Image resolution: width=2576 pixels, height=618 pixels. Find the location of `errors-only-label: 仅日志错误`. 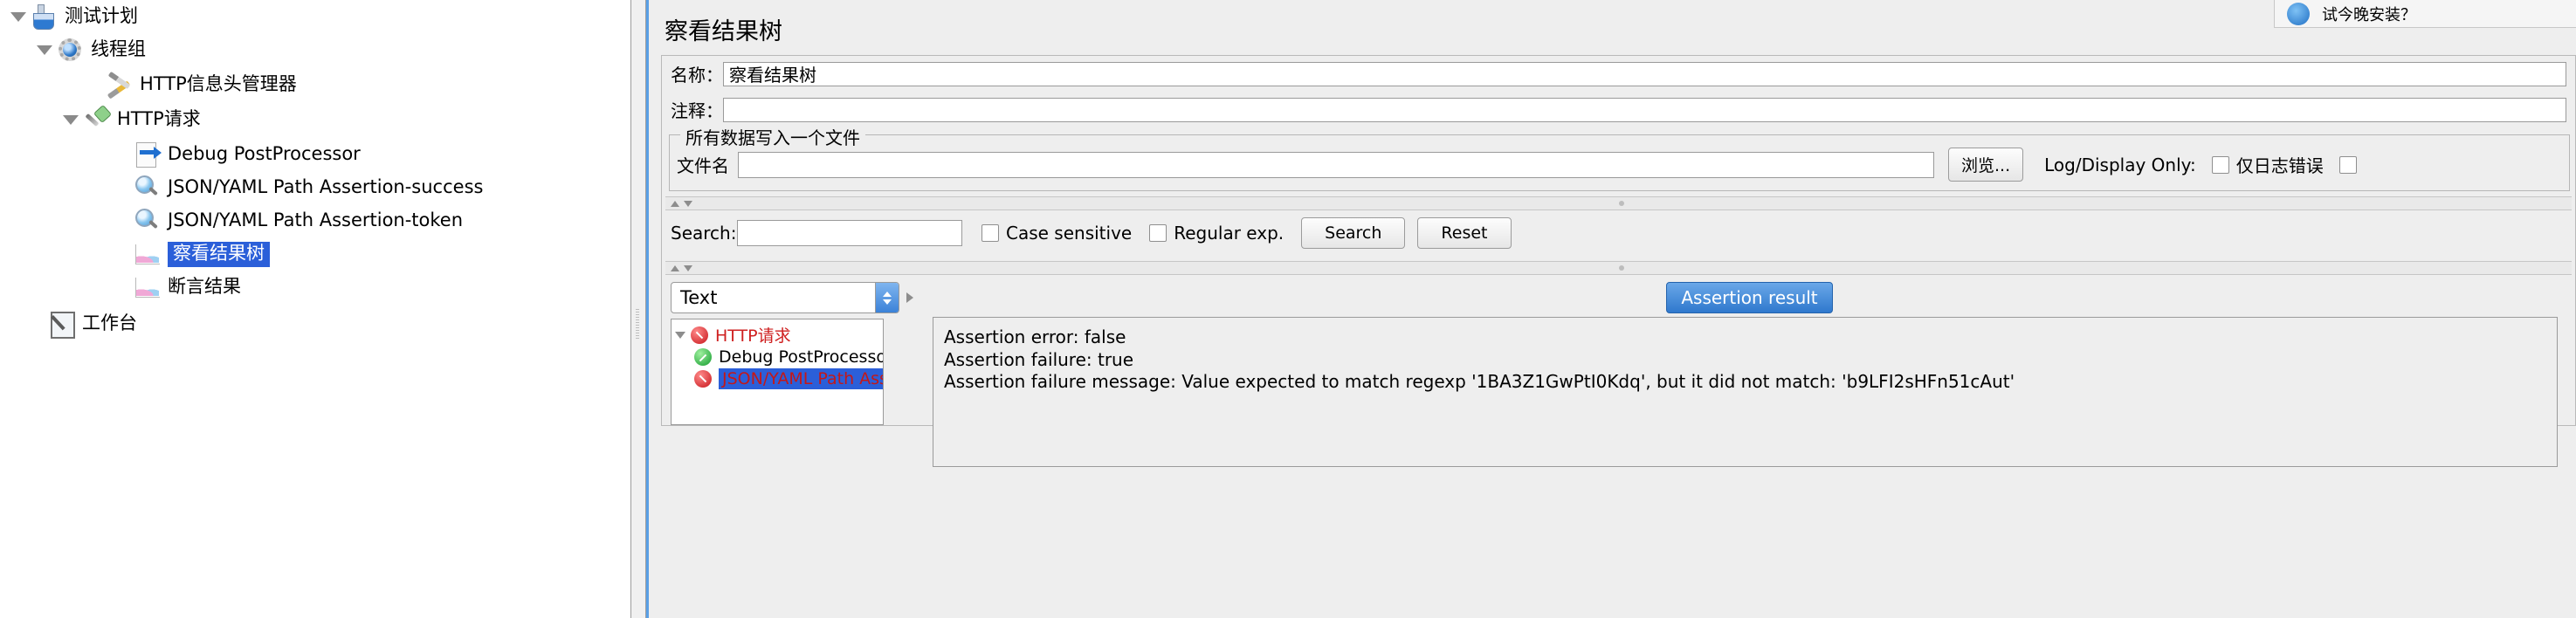

errors-only-label: 仅日志错误 is located at coordinates (2279, 165).